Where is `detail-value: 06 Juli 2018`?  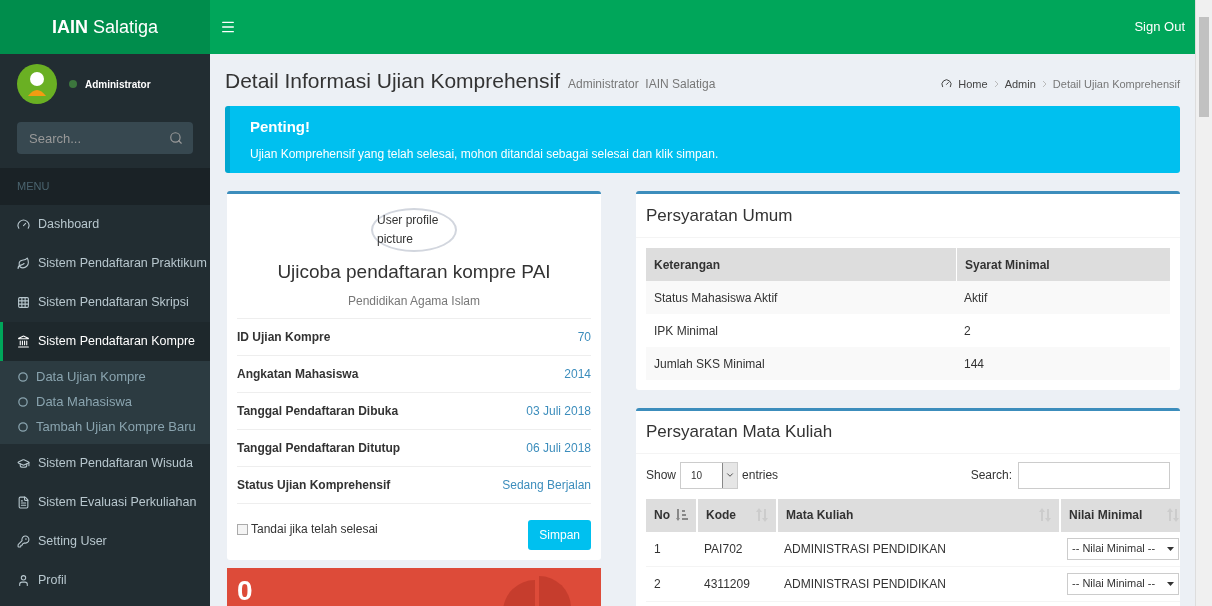 detail-value: 06 Juli 2018 is located at coordinates (558, 448).